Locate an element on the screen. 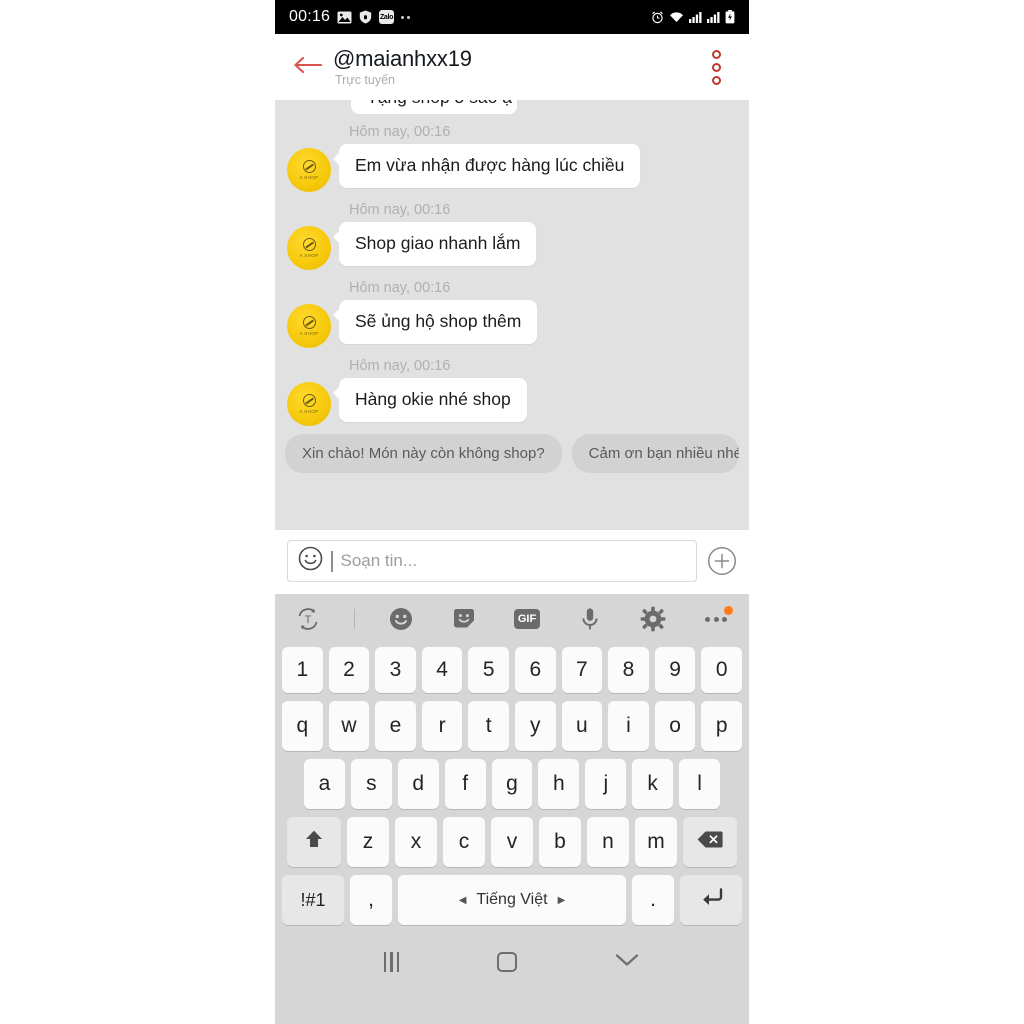  attachment-button is located at coordinates (722, 561).